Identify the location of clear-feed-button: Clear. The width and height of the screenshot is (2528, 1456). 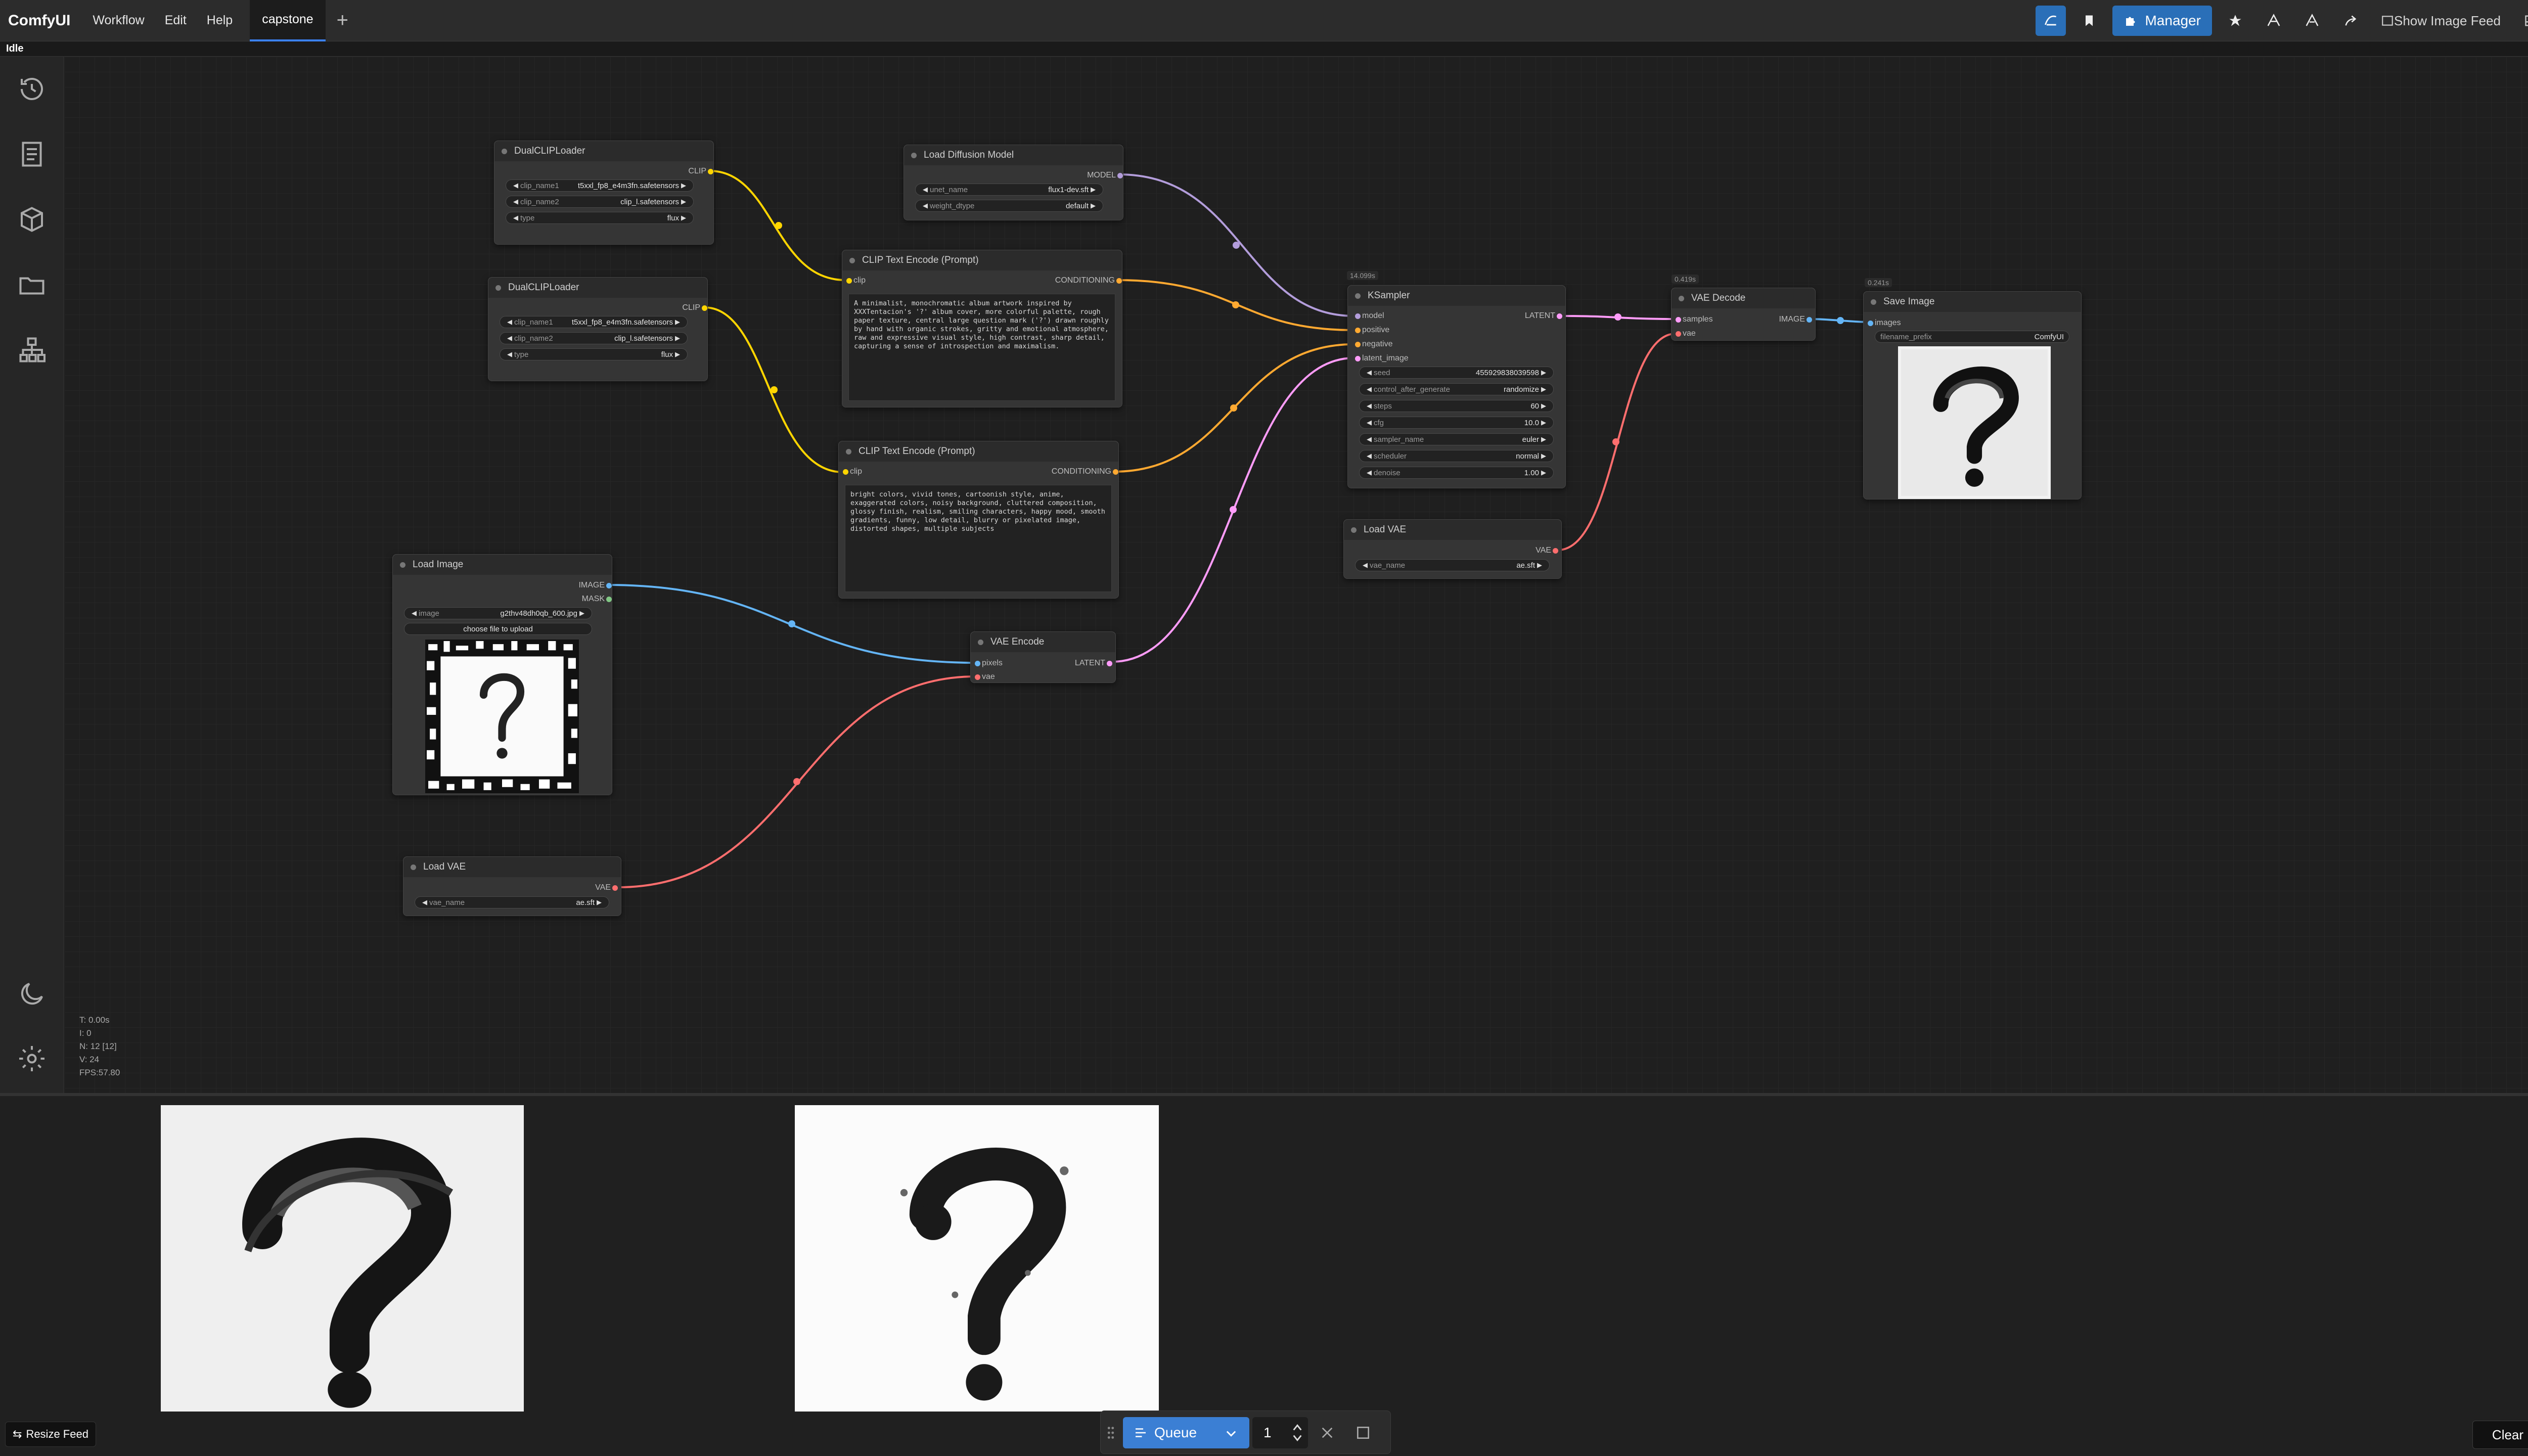
(2500, 1435).